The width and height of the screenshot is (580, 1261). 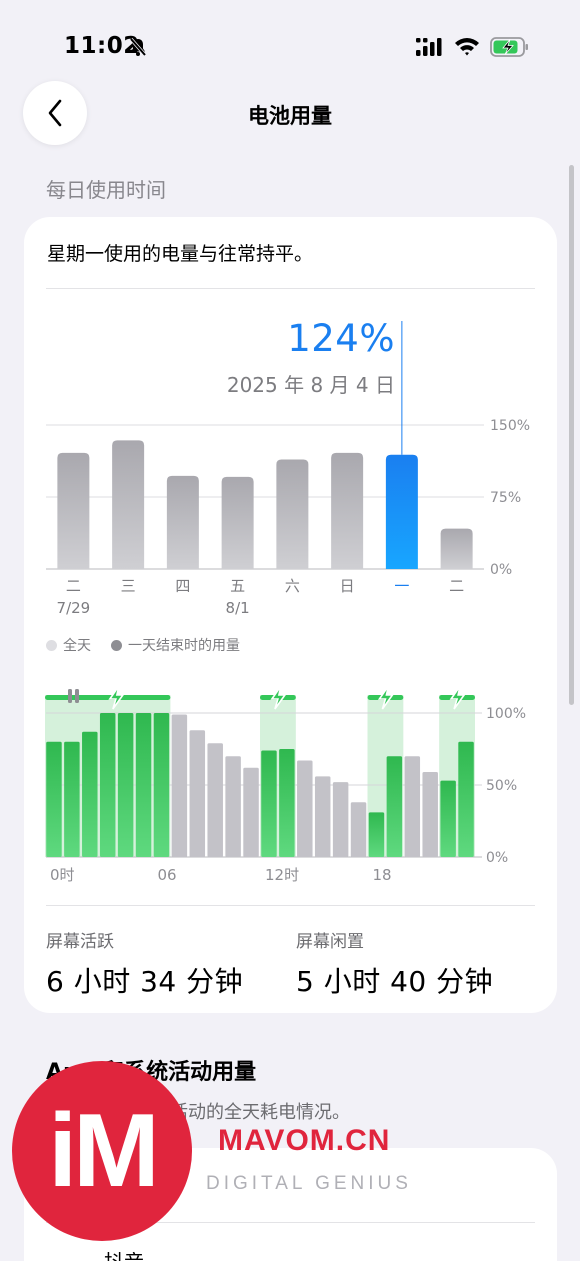 What do you see at coordinates (382, 875) in the screenshot?
I see `x-tick-label: 18` at bounding box center [382, 875].